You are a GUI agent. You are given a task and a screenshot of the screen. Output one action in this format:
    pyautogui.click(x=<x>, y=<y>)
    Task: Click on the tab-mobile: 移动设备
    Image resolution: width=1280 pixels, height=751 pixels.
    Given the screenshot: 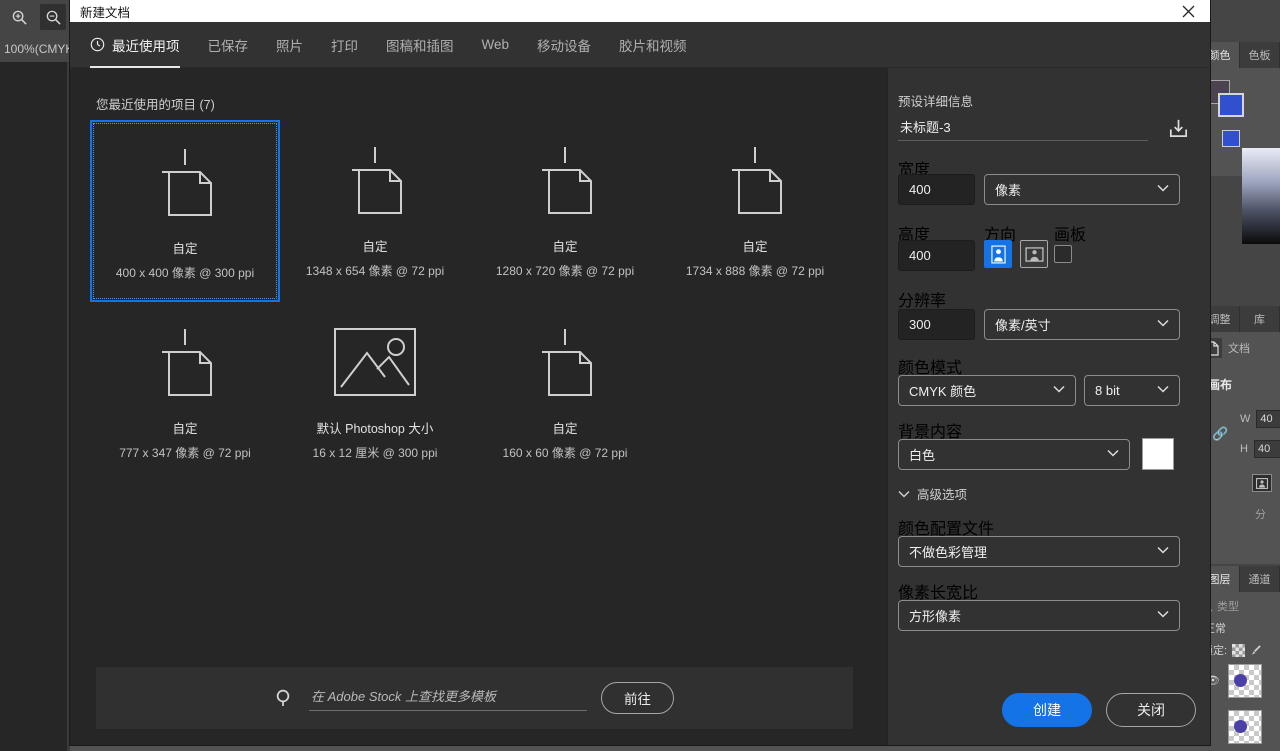 What is the action you would take?
    pyautogui.click(x=564, y=45)
    